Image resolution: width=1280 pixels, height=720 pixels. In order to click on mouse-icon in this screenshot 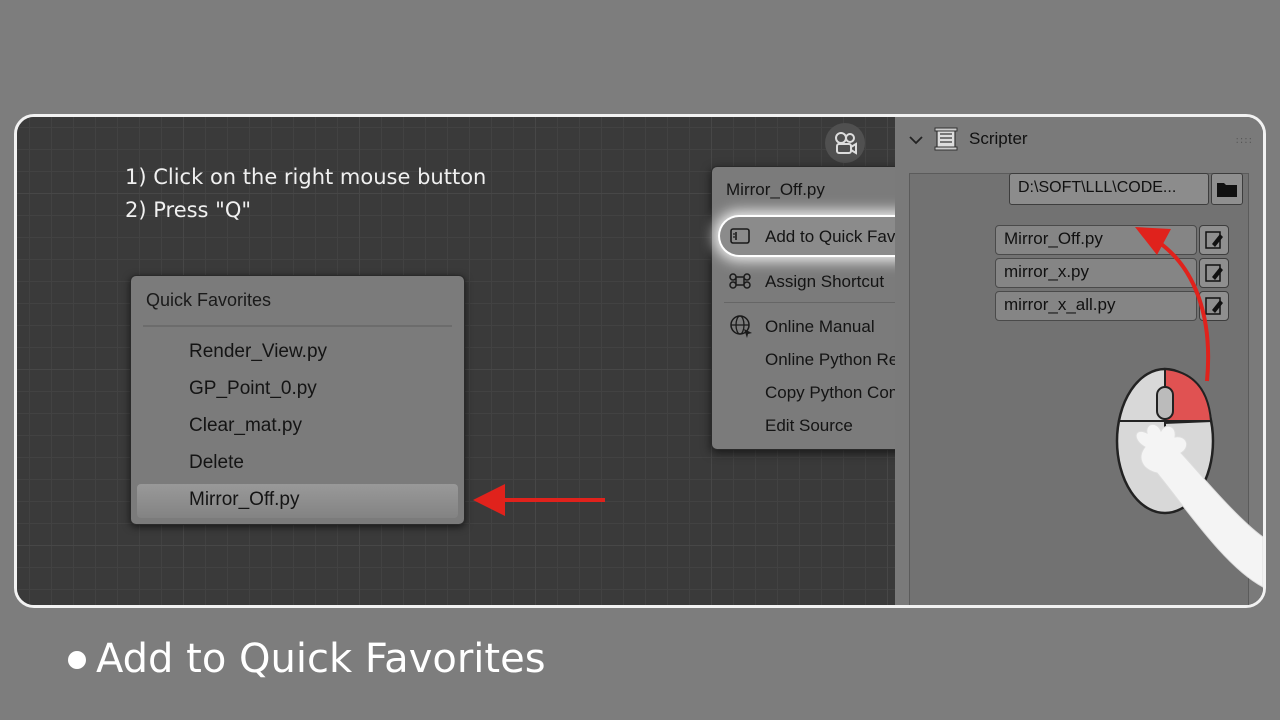, I will do `click(1189, 477)`.